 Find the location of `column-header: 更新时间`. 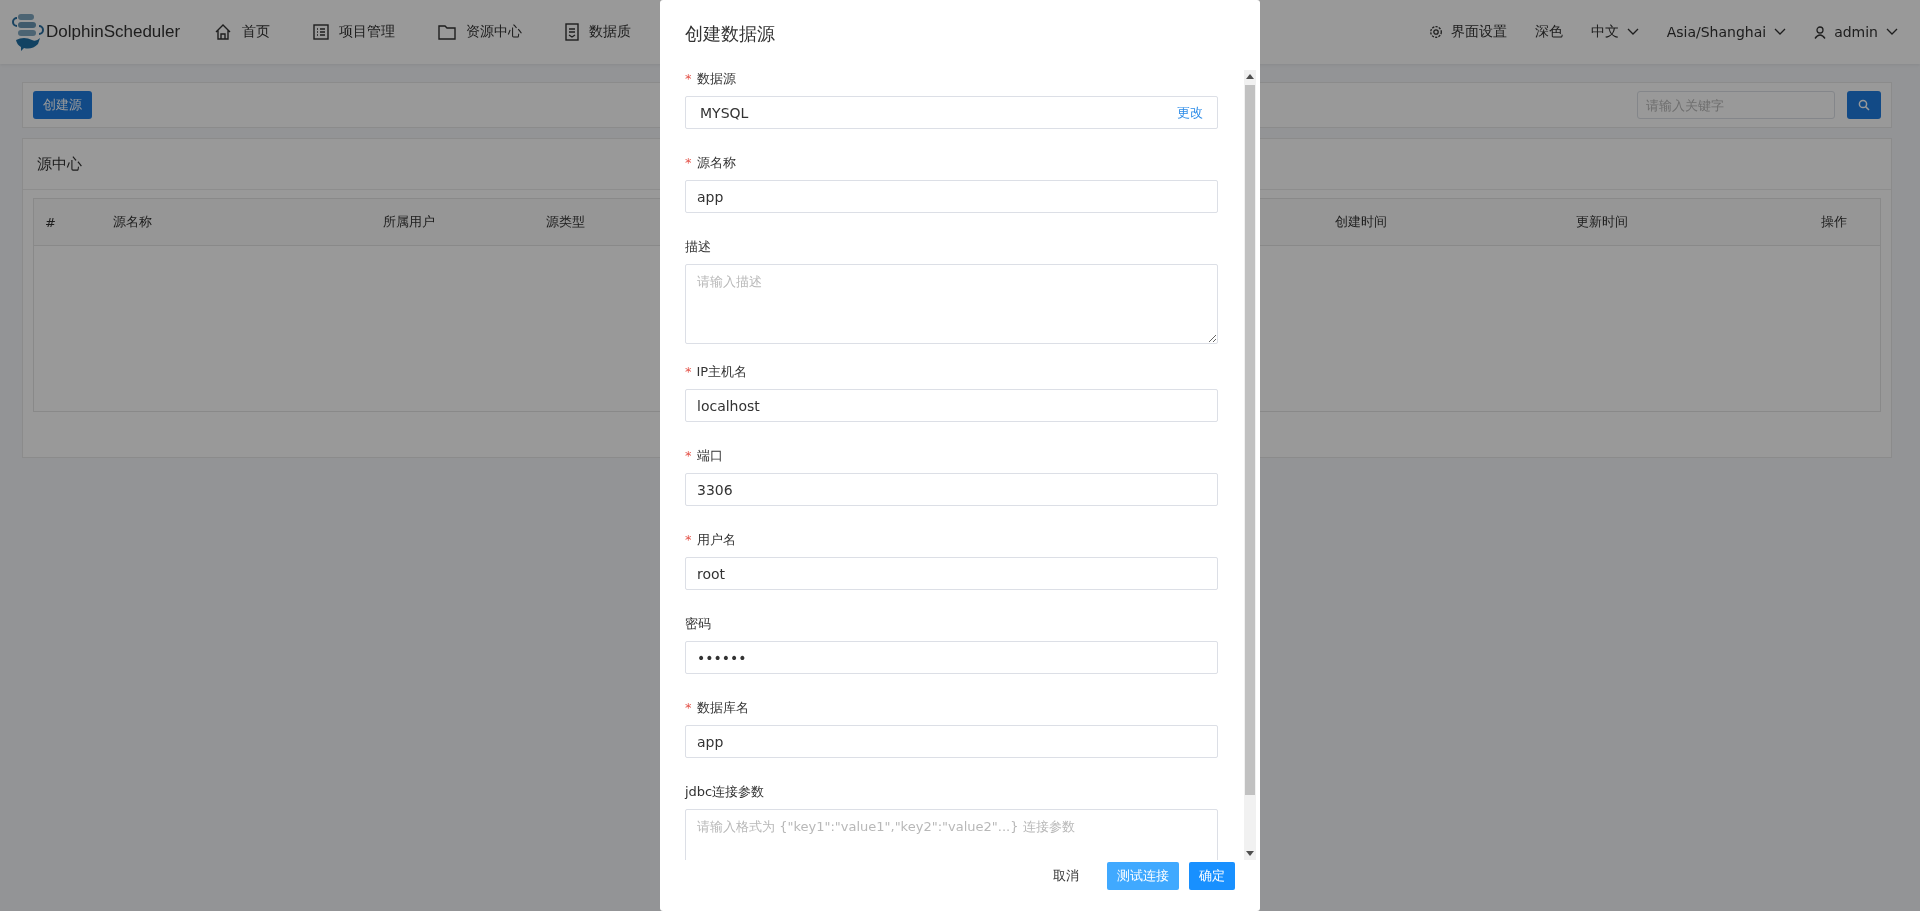

column-header: 更新时间 is located at coordinates (1602, 222).